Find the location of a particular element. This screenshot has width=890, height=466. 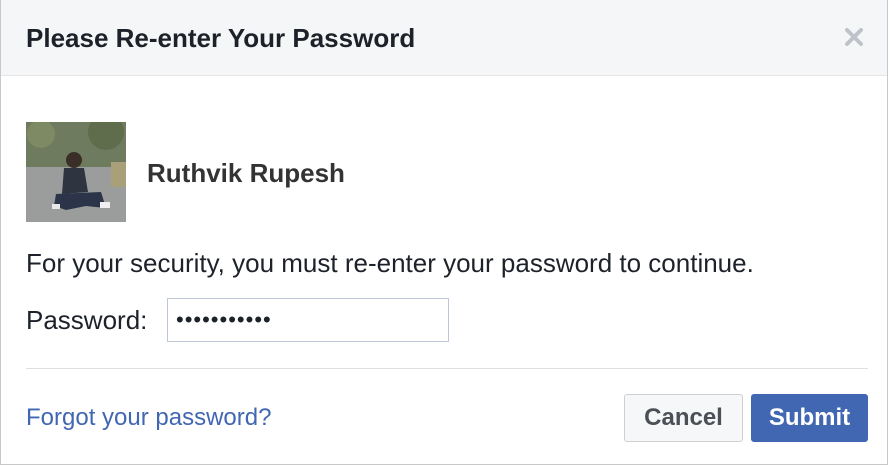

dialog-title: Please Re-enter Your Password is located at coordinates (221, 38).